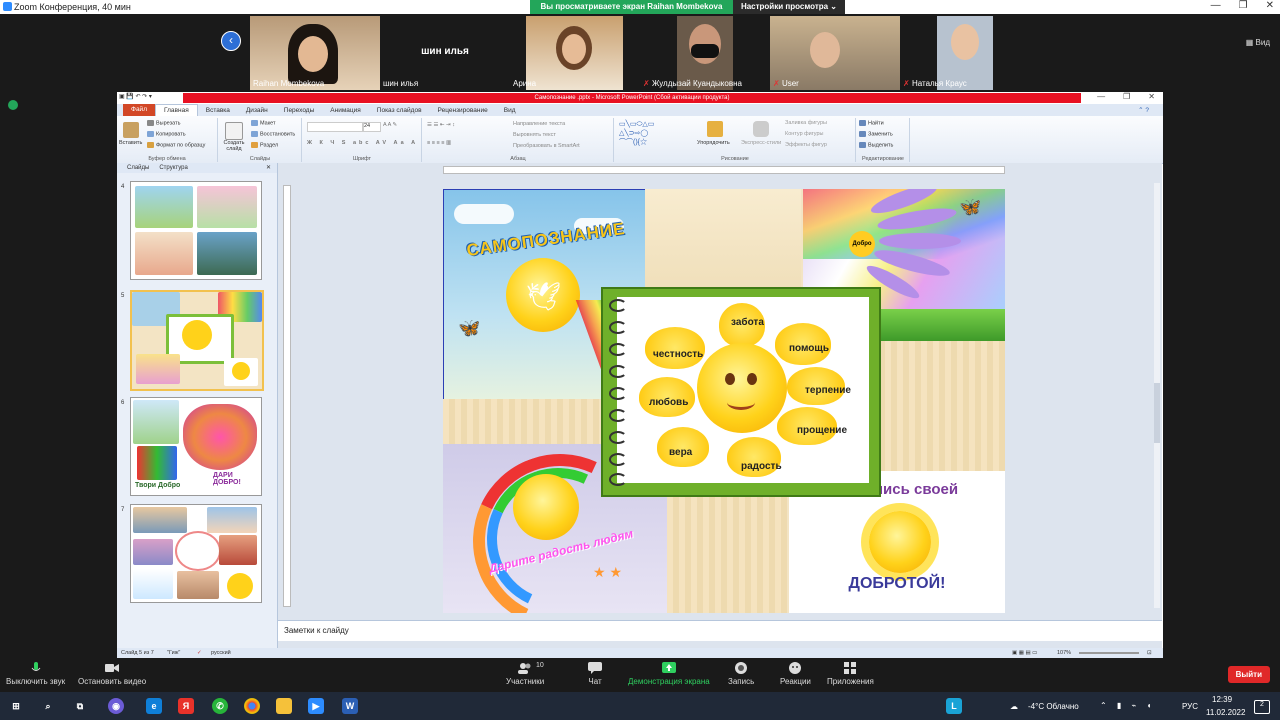 The height and width of the screenshot is (720, 1280). Describe the element at coordinates (345, 110) in the screenshot. I see `tab-animation: Анимация` at that location.